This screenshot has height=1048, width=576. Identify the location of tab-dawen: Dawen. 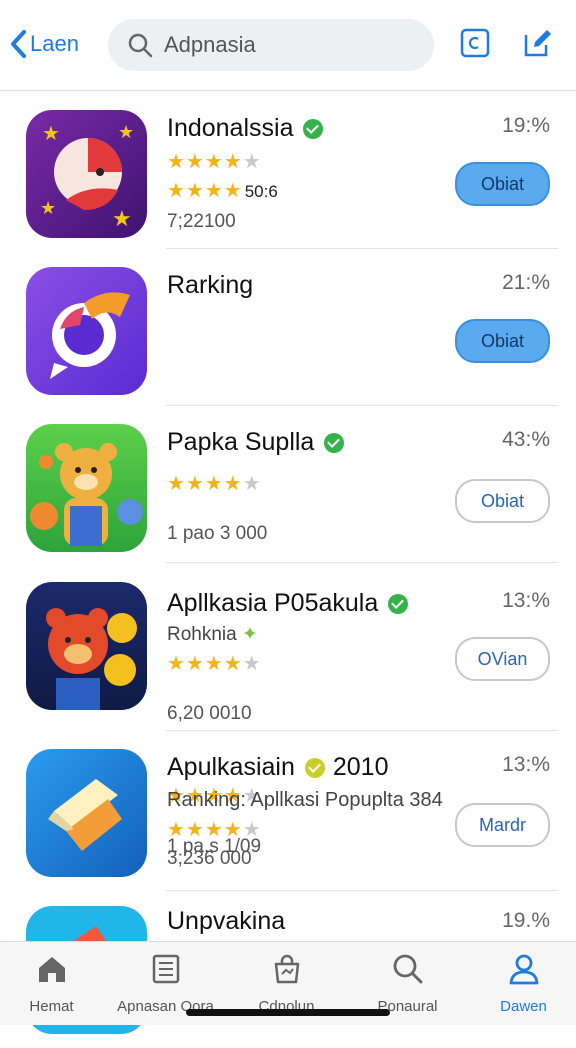
(521, 983).